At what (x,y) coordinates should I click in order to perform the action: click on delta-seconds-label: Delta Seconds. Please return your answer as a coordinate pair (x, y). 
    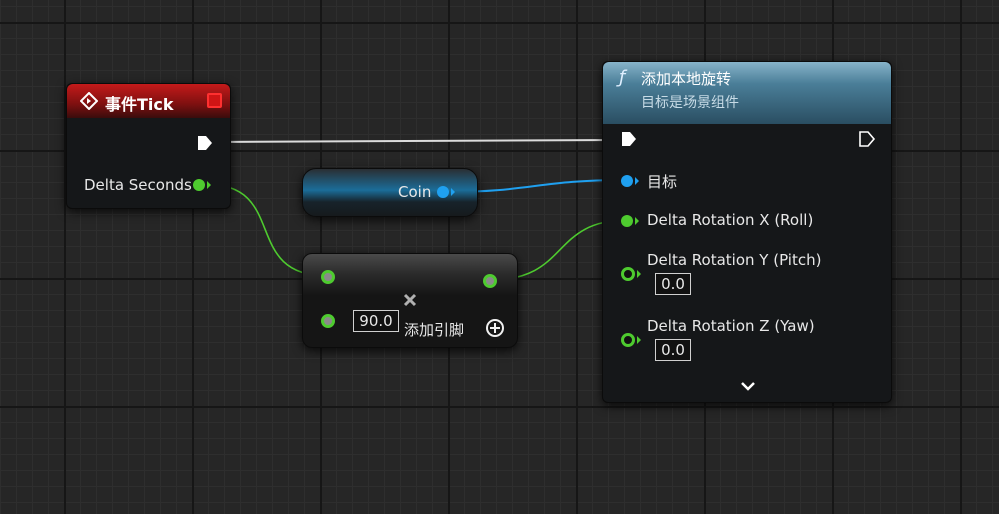
    Looking at the image, I should click on (138, 185).